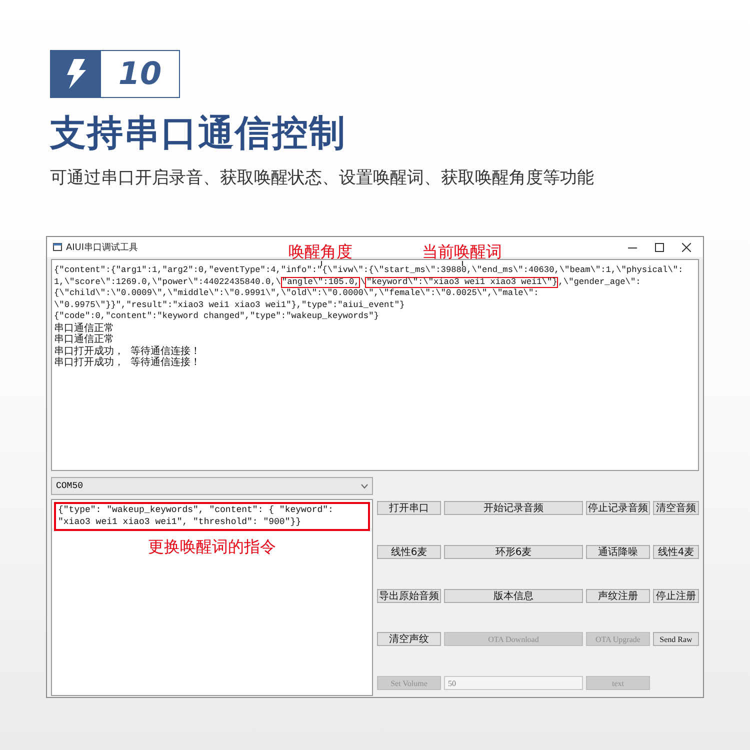 Image resolution: width=750 pixels, height=750 pixels. I want to click on action-button: 停止记录音频, so click(618, 508).